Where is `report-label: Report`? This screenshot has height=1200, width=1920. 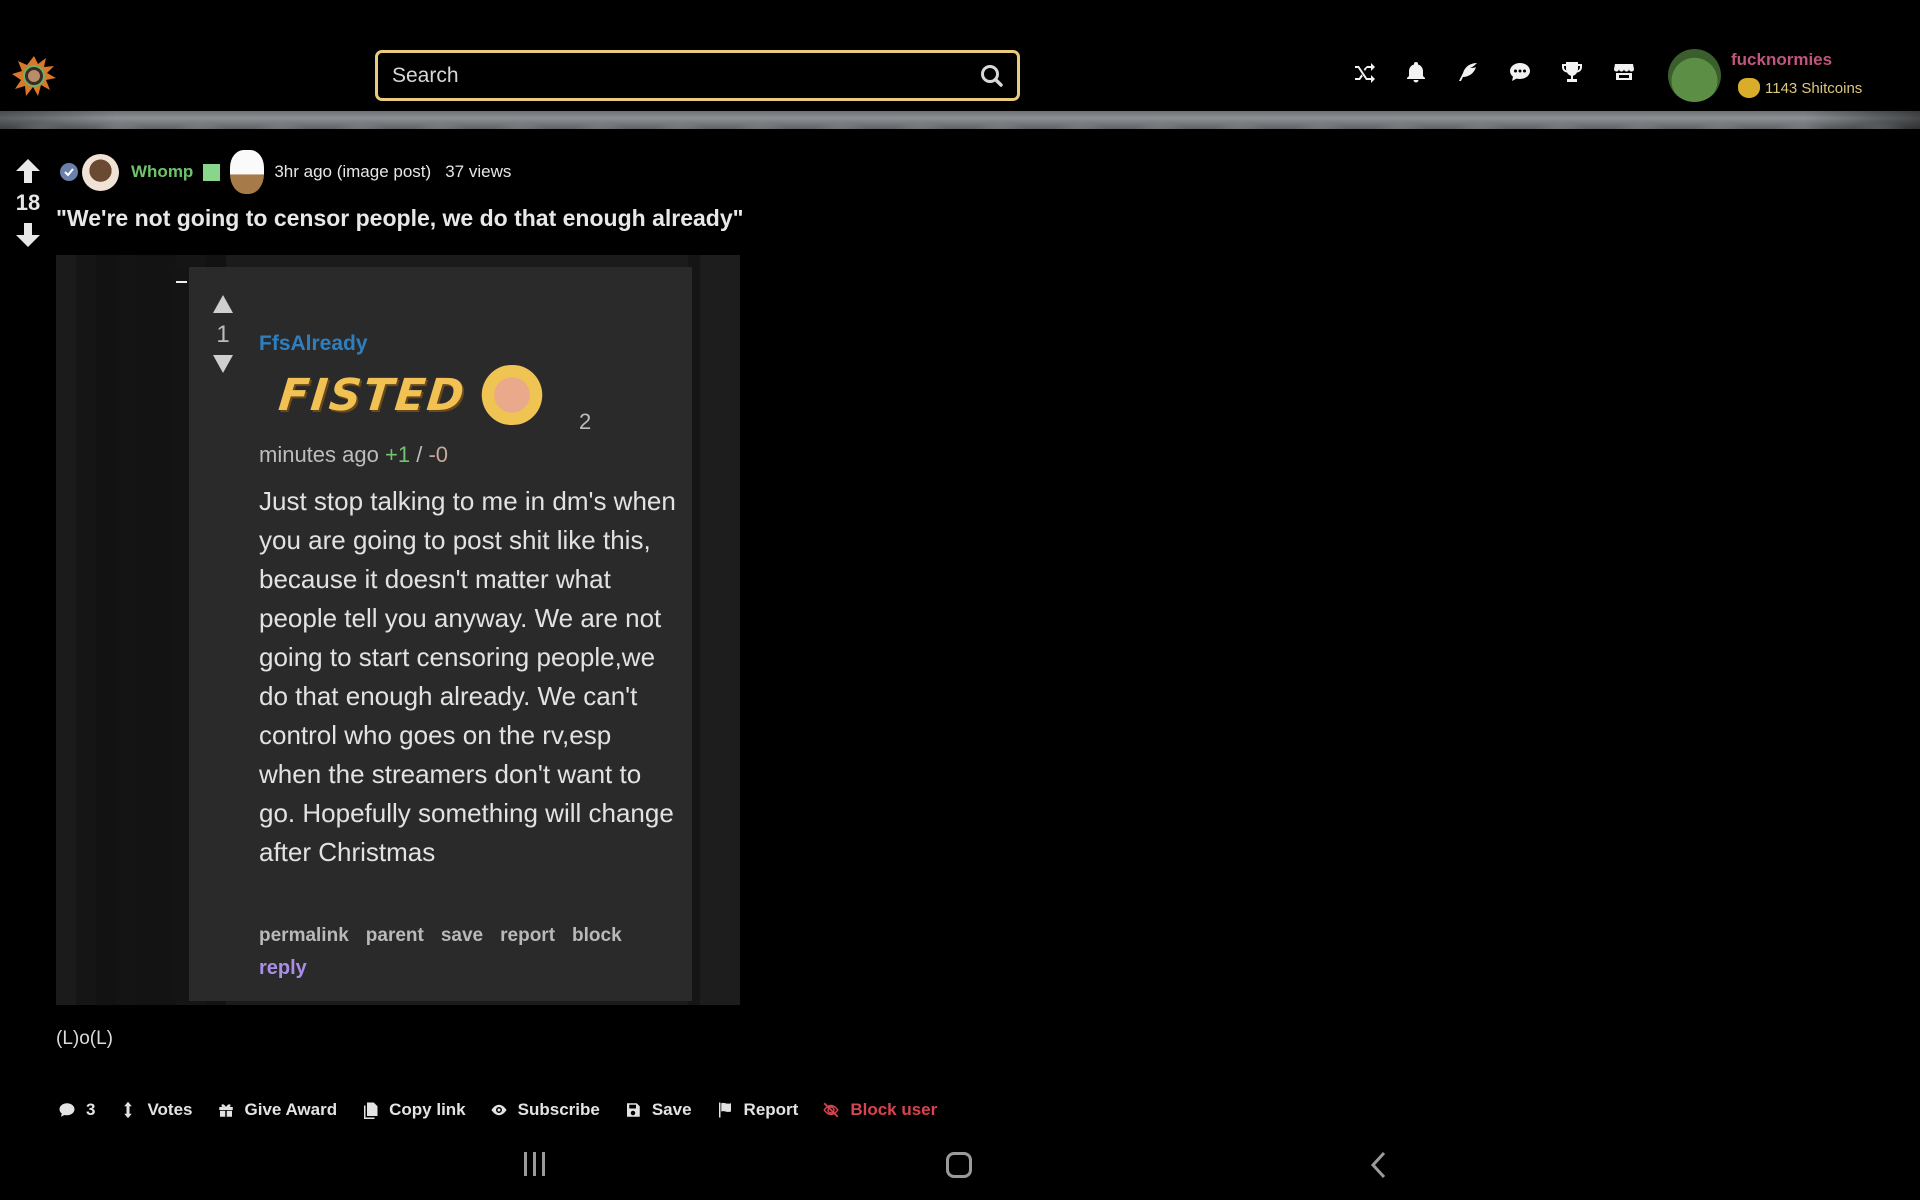 report-label: Report is located at coordinates (771, 1109).